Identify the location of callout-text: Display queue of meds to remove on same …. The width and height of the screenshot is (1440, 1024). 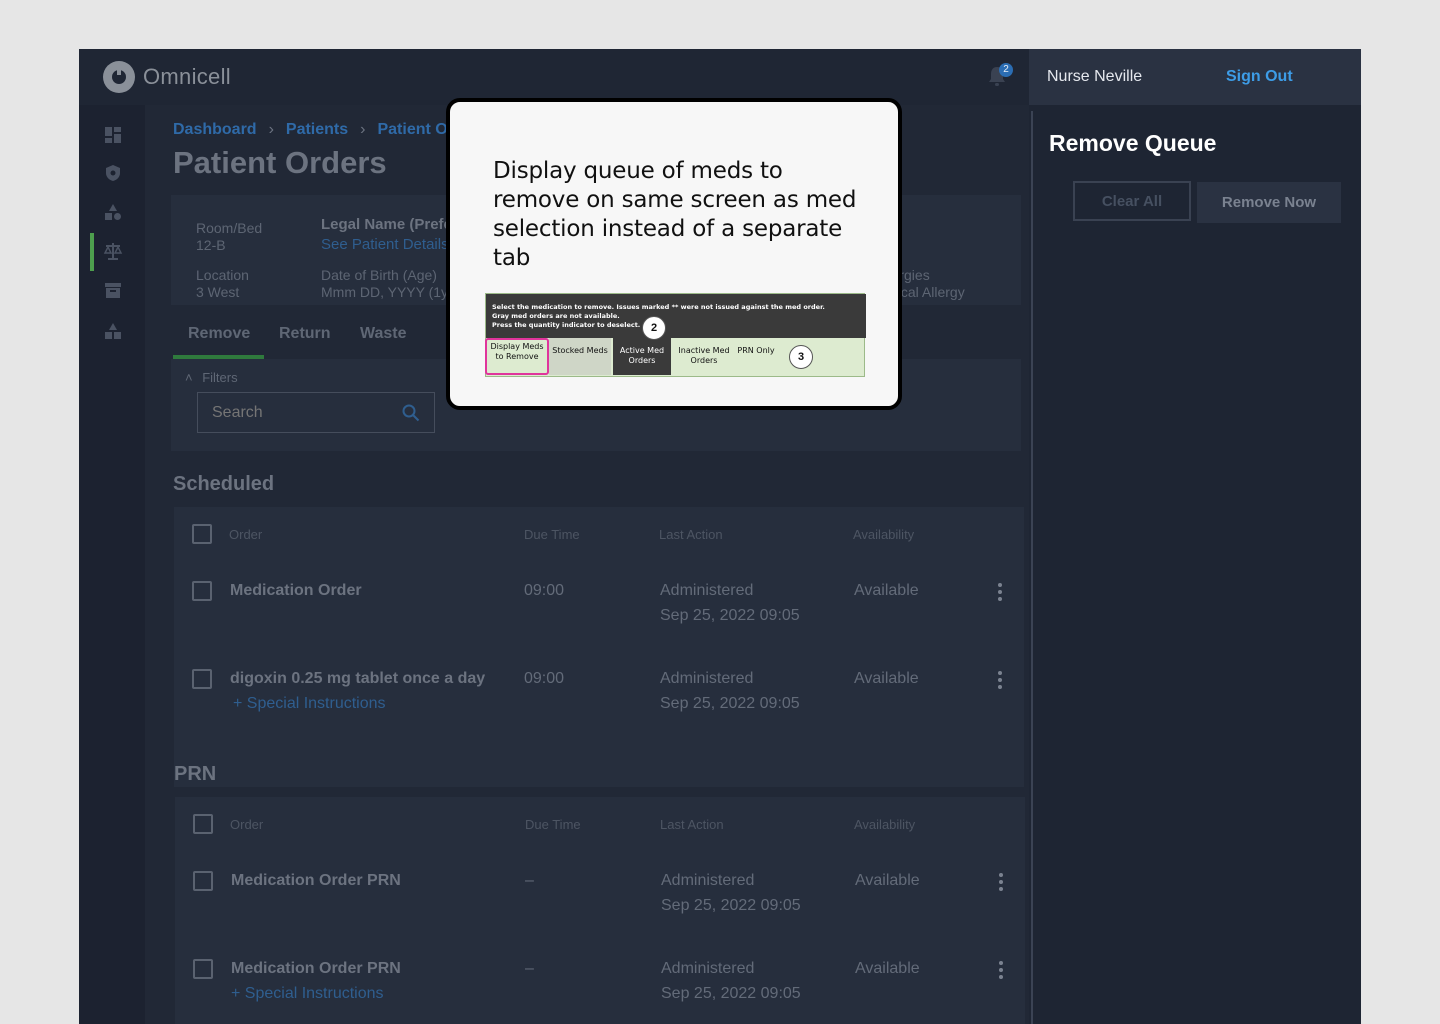
(675, 214).